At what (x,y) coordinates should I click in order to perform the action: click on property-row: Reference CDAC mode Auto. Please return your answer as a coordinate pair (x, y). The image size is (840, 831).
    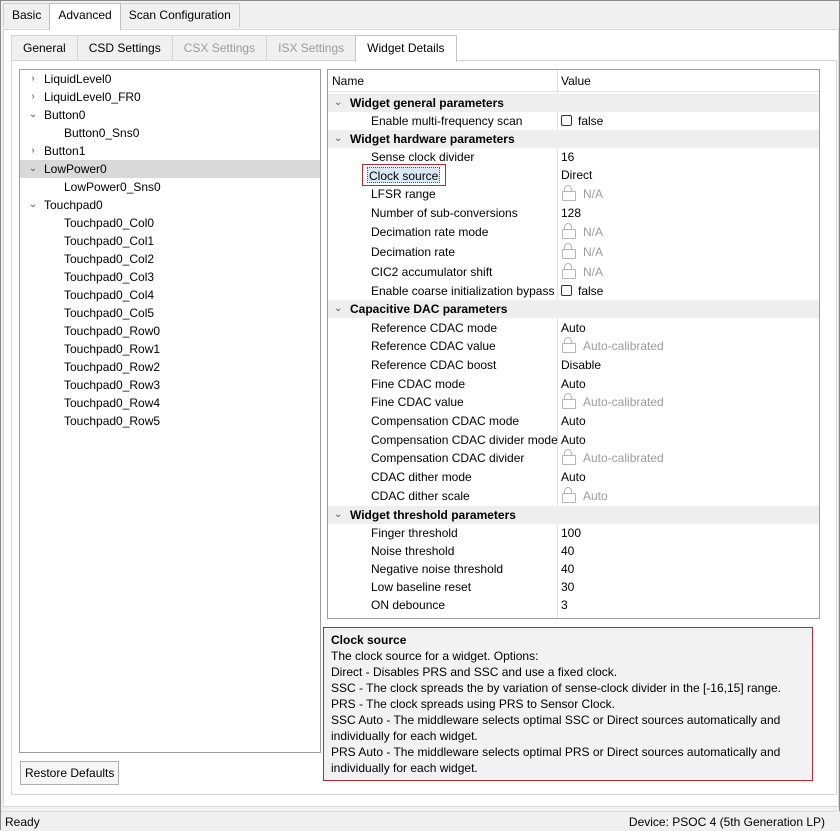
    Looking at the image, I should click on (573, 328).